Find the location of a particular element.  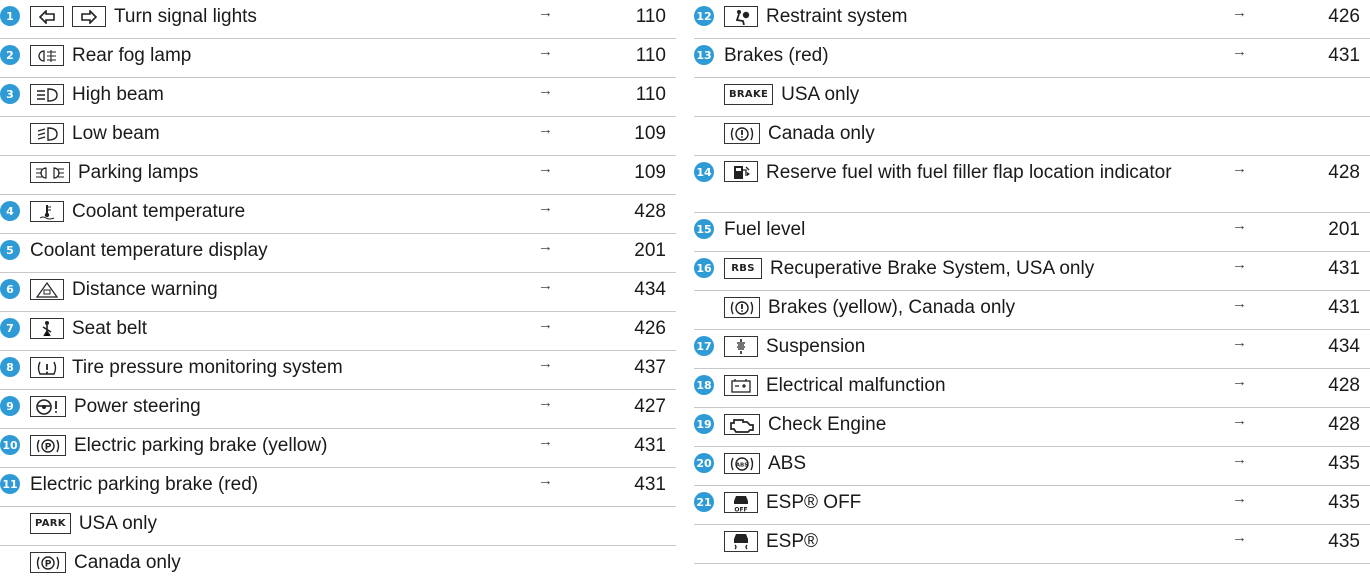

list-item: 15 Fuel level → 201 is located at coordinates (1032, 232).